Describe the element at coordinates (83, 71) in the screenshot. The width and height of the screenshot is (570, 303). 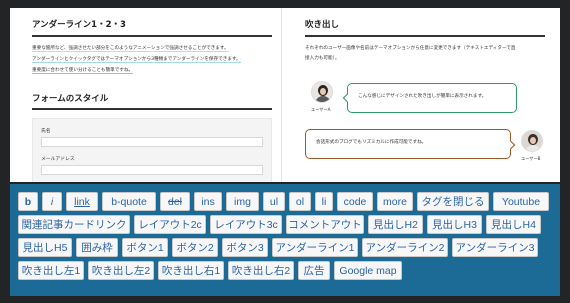
I see `underline-text-3: 重要度に合わせて使い分けることも簡単ですね。` at that location.